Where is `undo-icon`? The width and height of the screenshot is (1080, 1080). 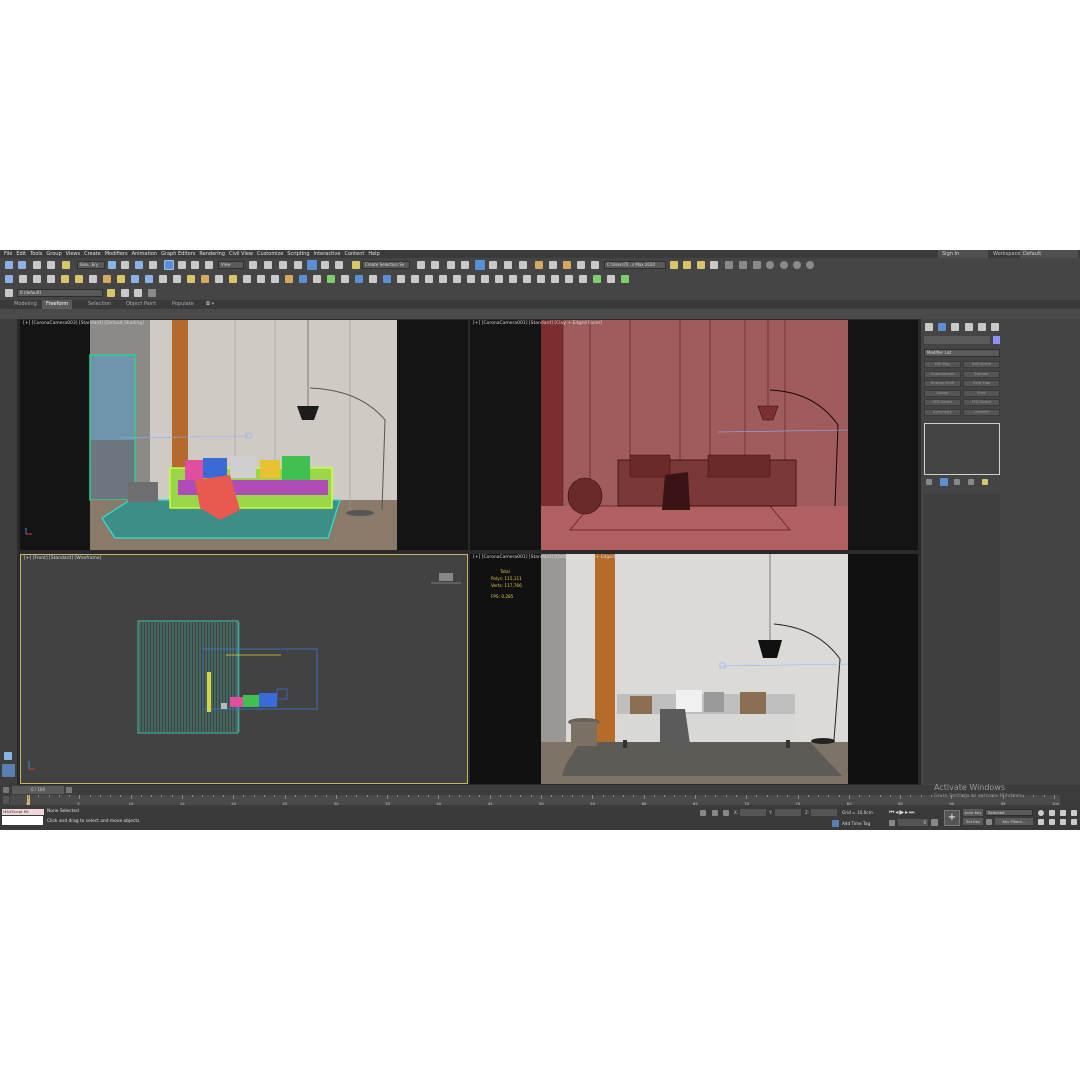 undo-icon is located at coordinates (9, 265).